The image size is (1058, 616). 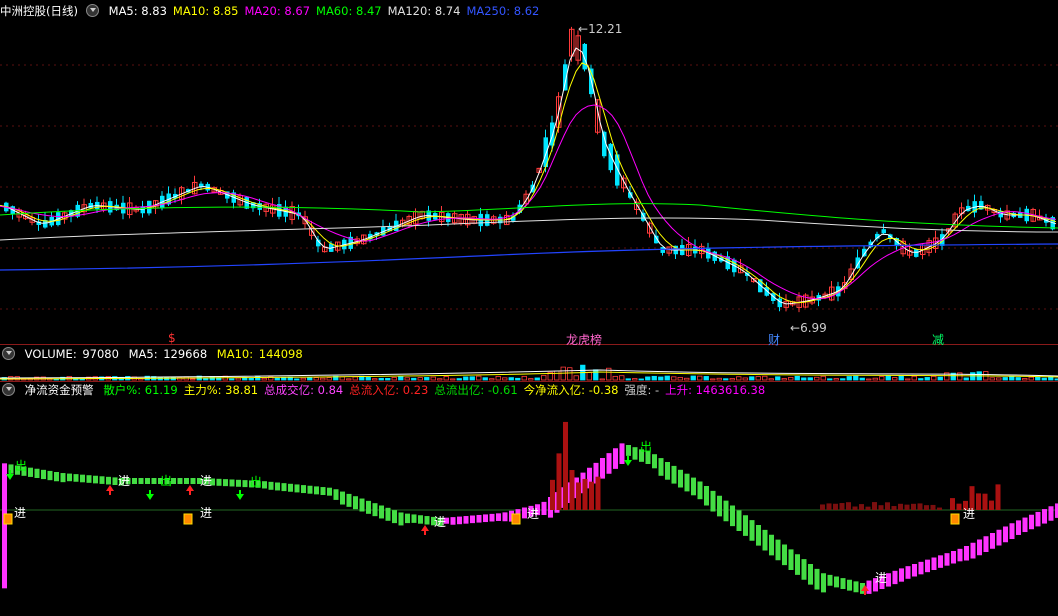 What do you see at coordinates (110, 490) in the screenshot?
I see `up-arrow-icon` at bounding box center [110, 490].